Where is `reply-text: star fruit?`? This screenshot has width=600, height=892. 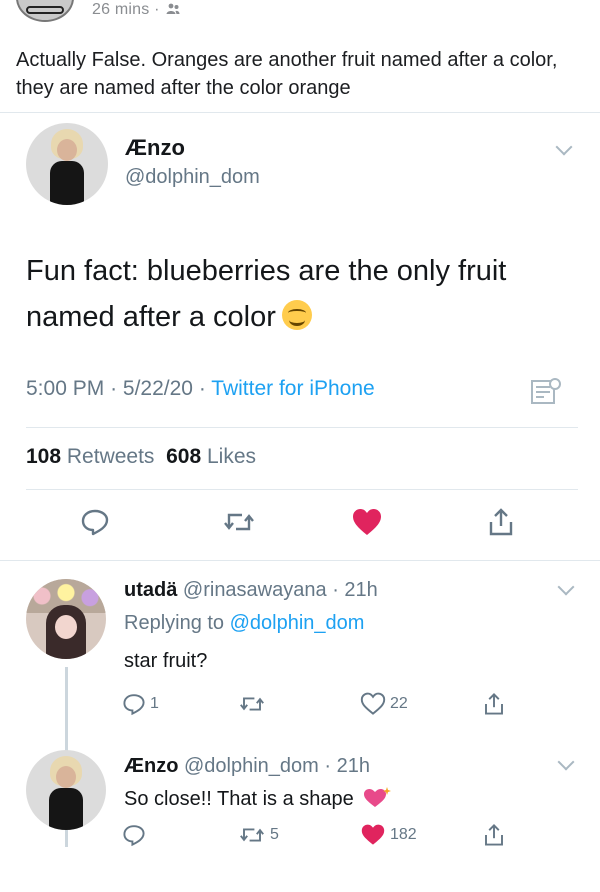 reply-text: star fruit? is located at coordinates (166, 661).